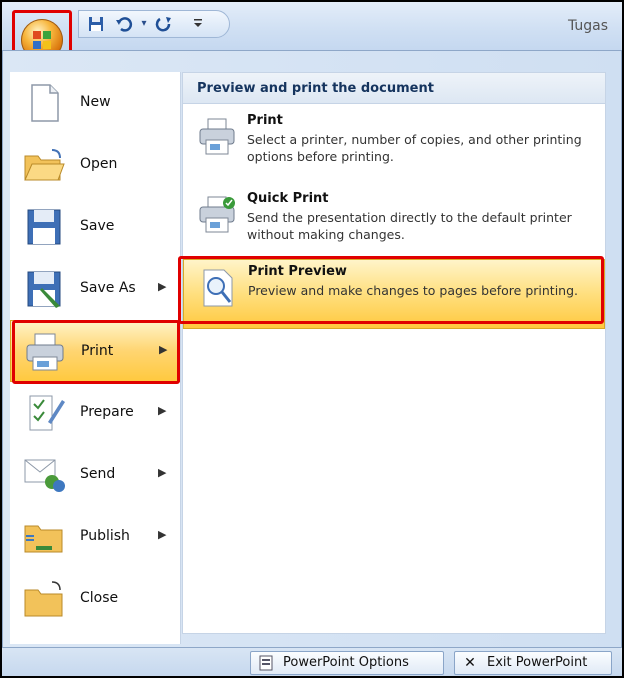 The width and height of the screenshot is (624, 678). I want to click on new-document-icon, so click(45, 103).